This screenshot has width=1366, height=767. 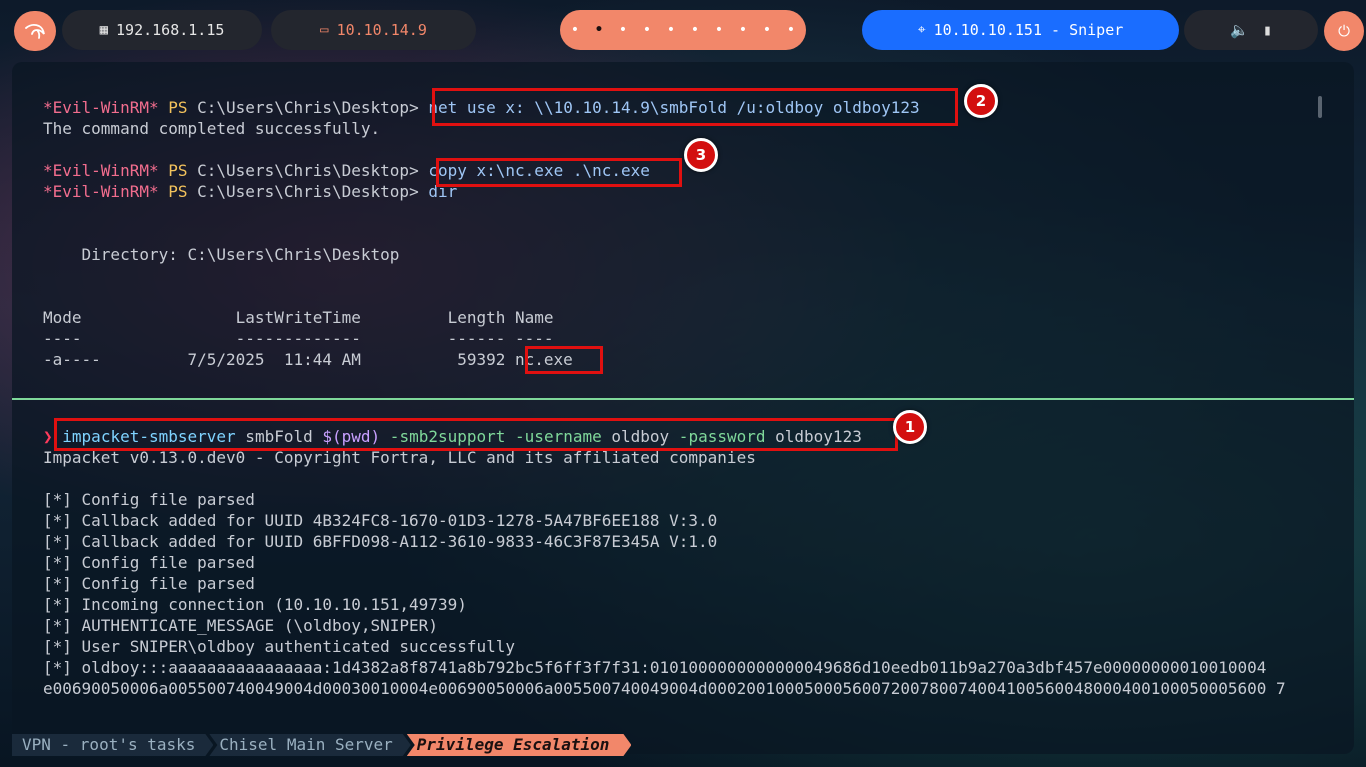 I want to click on power-icon: ⏻, so click(x=1344, y=31).